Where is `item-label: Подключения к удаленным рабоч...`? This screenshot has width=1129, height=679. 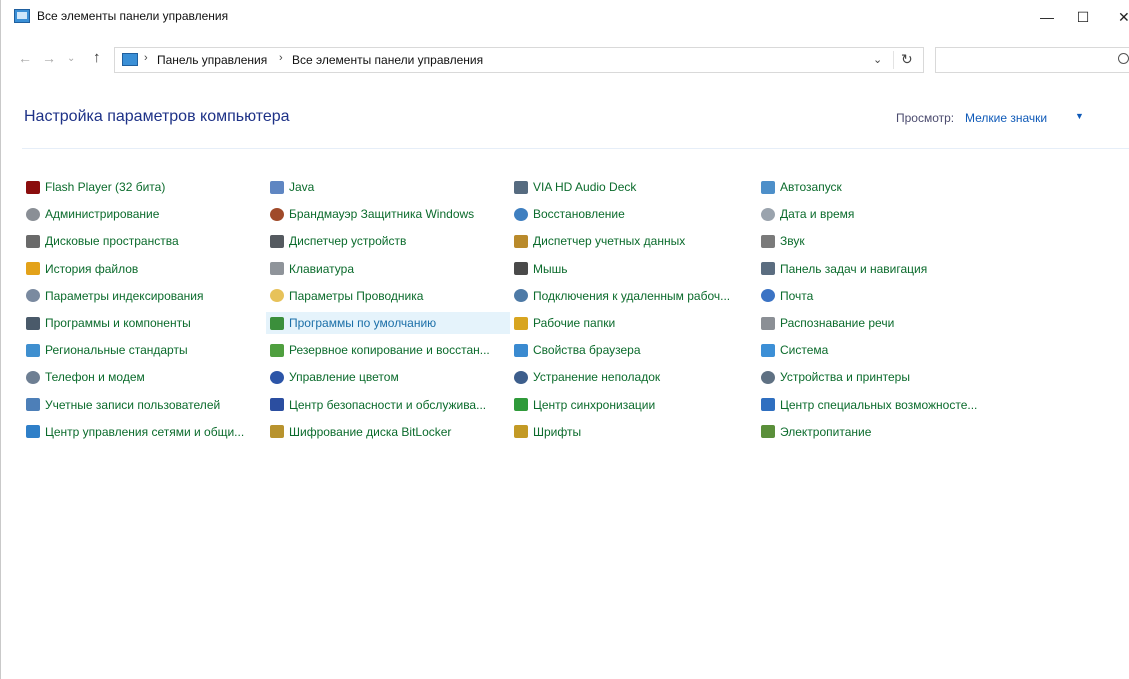
item-label: Подключения к удаленным рабоч... is located at coordinates (632, 295).